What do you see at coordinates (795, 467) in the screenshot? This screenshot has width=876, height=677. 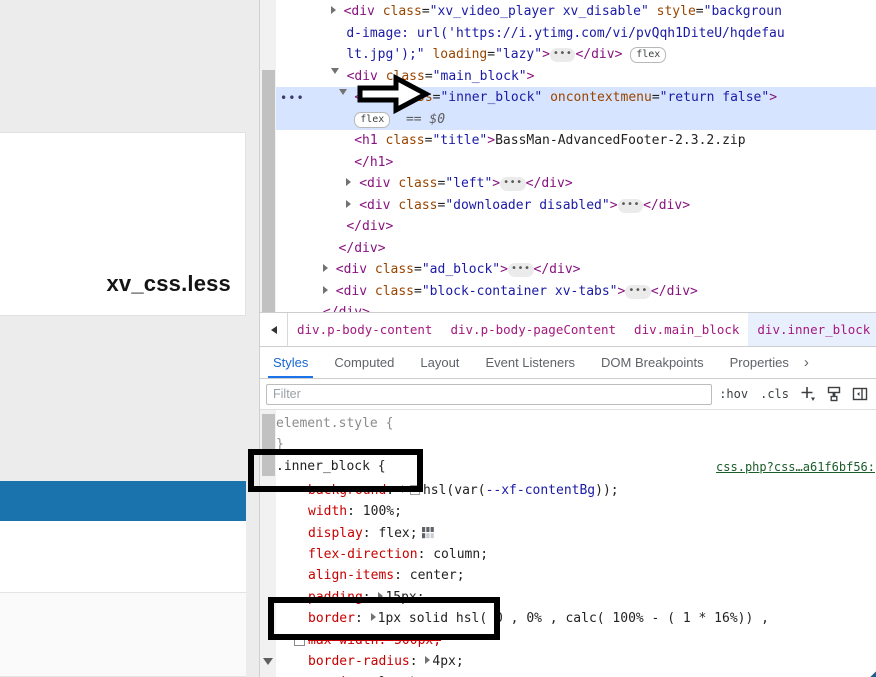 I see `rule-source-link: css.php?css…a61f6bf56:` at bounding box center [795, 467].